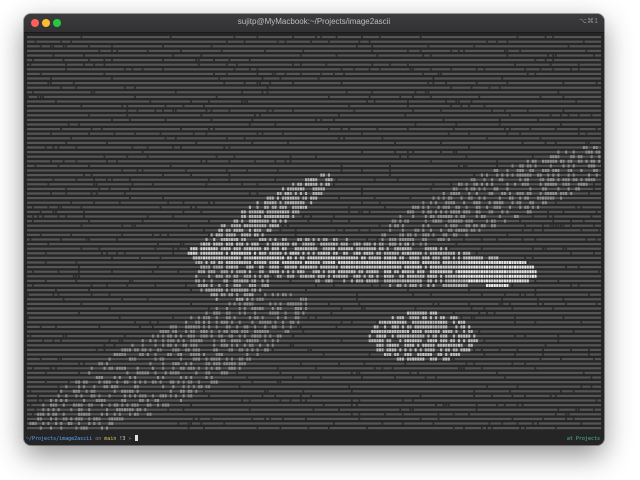  I want to click on text-cursor, so click(137, 438).